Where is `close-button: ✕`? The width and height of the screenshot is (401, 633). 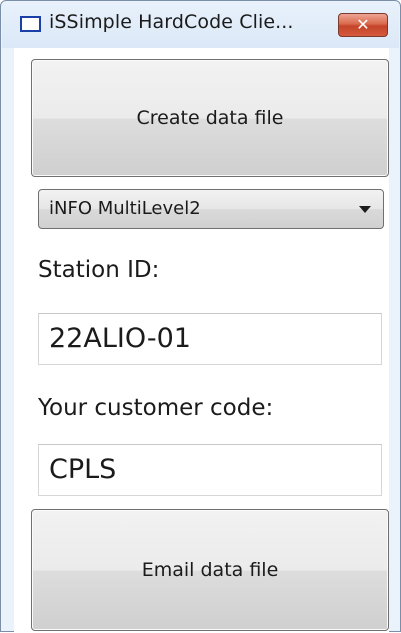 close-button: ✕ is located at coordinates (363, 25).